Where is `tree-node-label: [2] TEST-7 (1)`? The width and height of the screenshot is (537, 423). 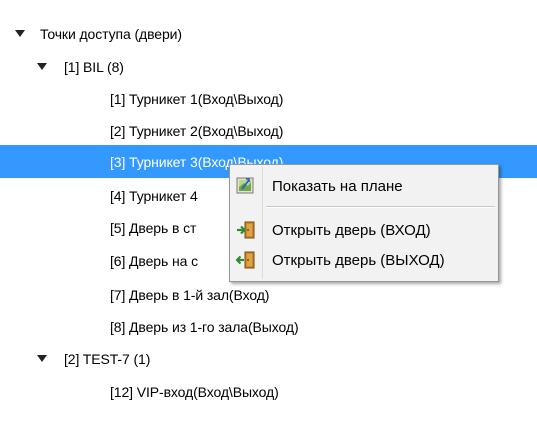
tree-node-label: [2] TEST-7 (1) is located at coordinates (107, 358).